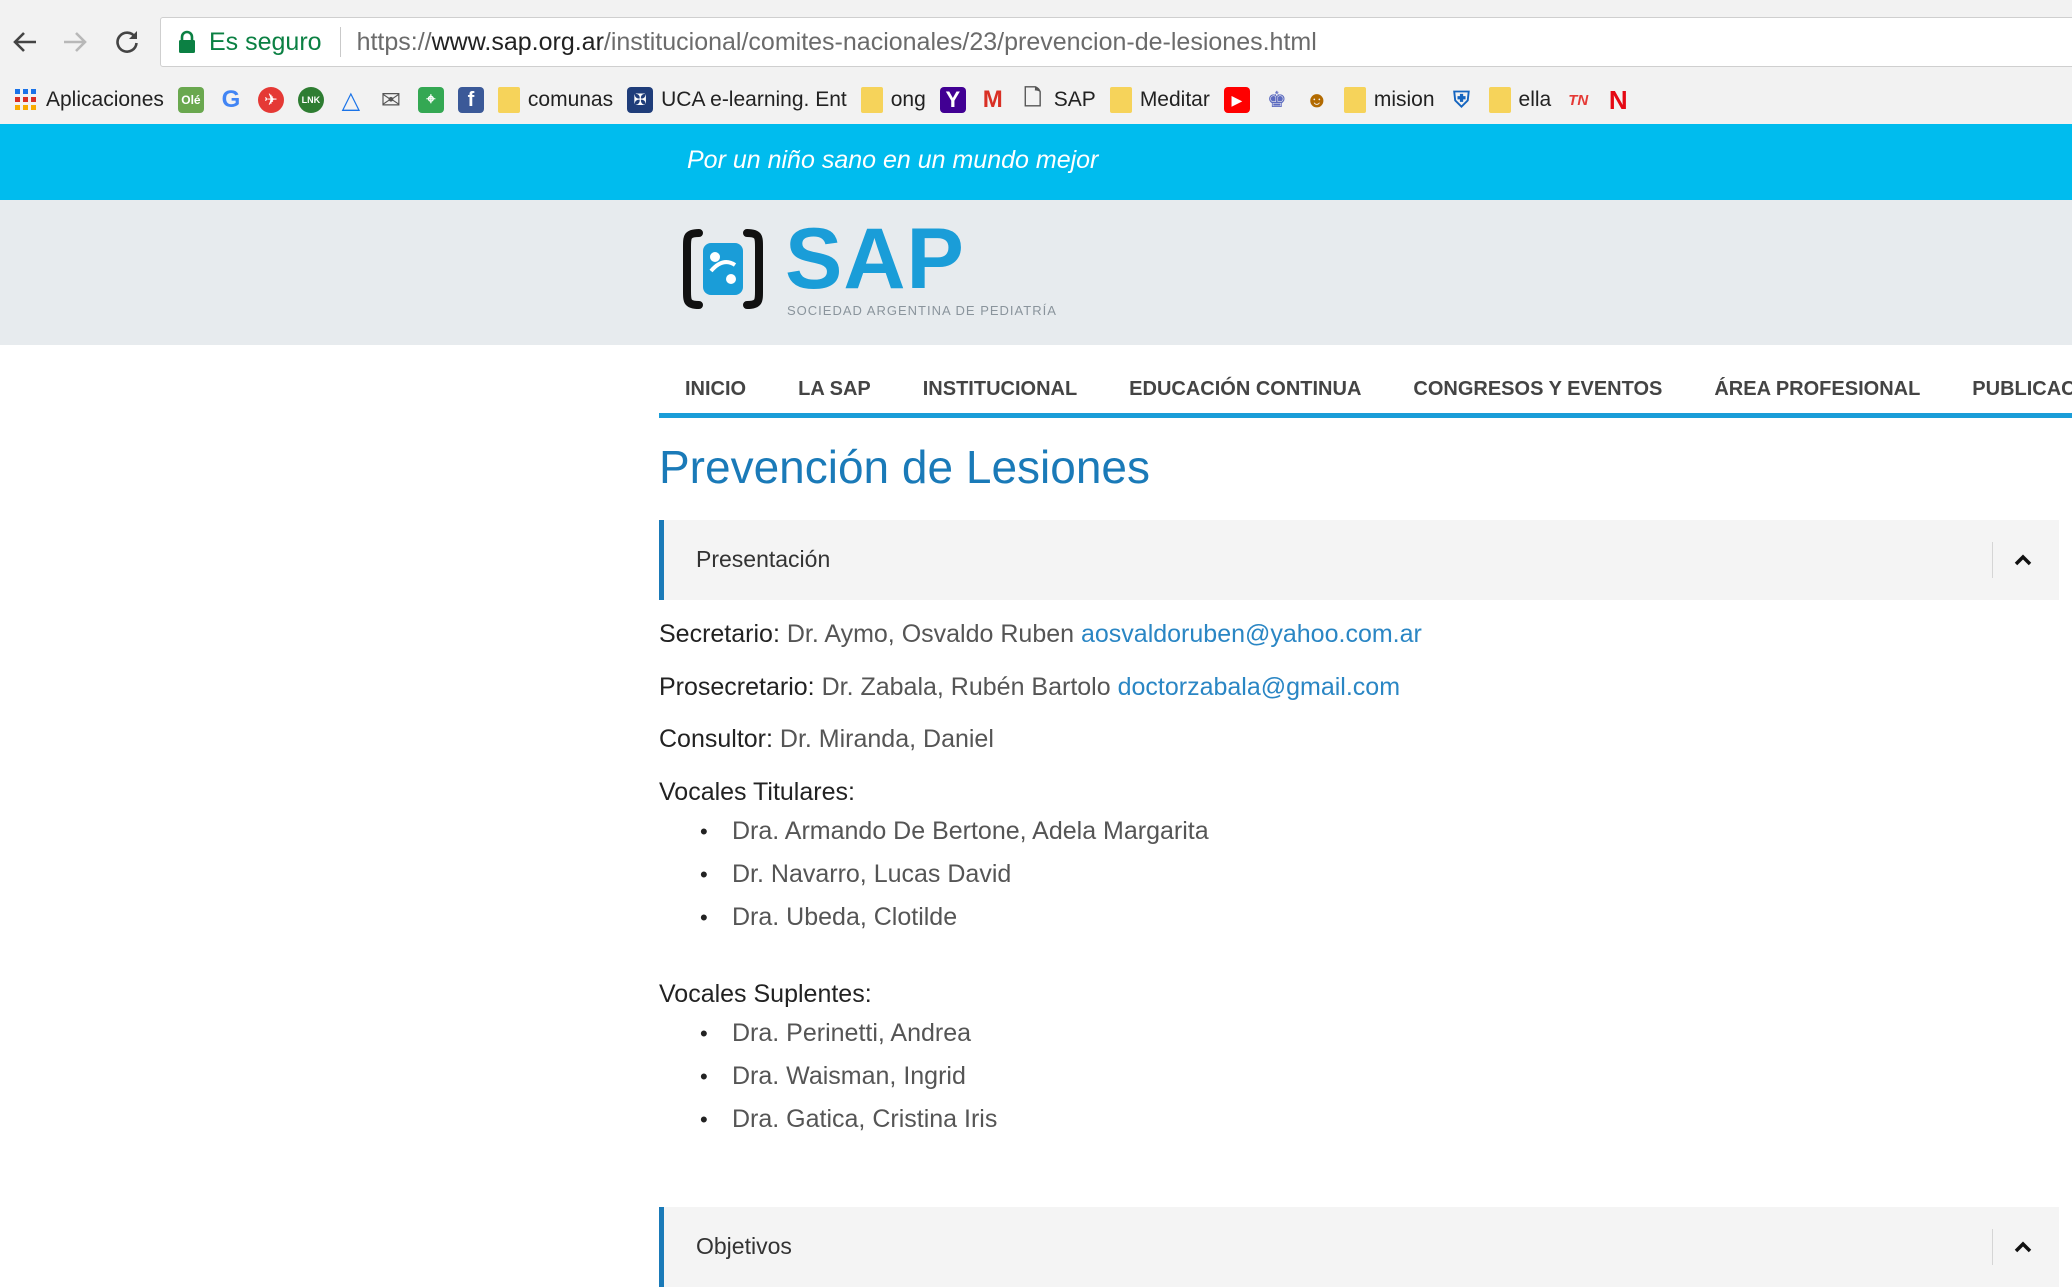 The image size is (2072, 1287). I want to click on tn-icon: TN, so click(1578, 100).